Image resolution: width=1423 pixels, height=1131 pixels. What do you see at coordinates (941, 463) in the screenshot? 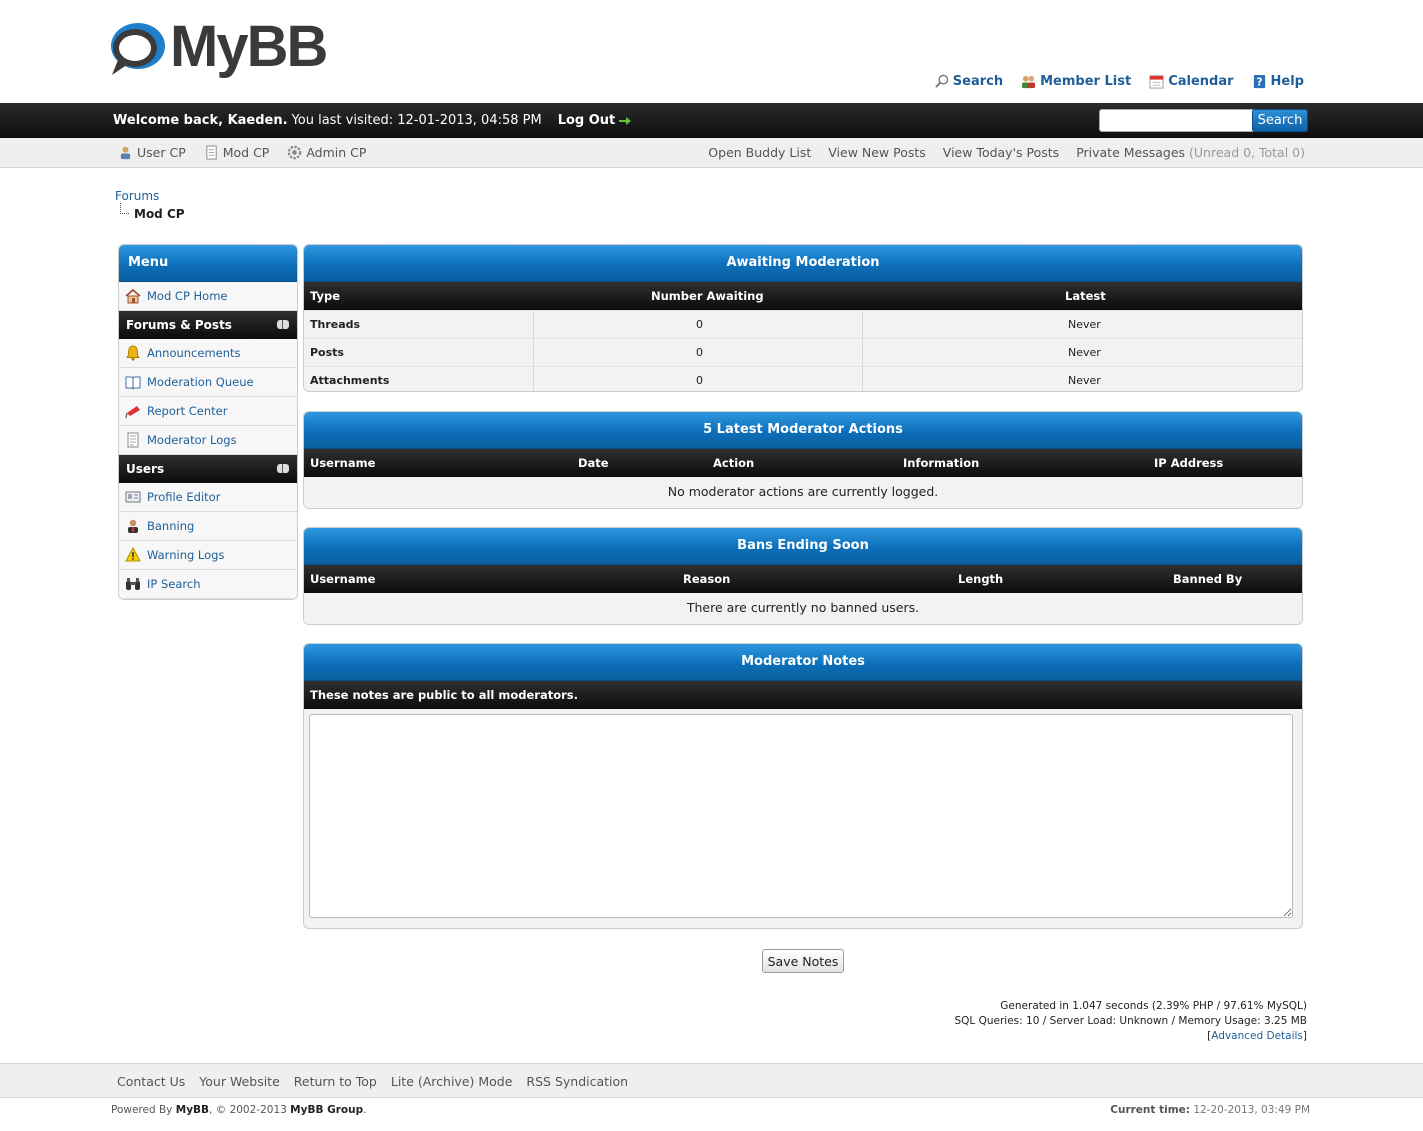
I see `column-header: Information` at bounding box center [941, 463].